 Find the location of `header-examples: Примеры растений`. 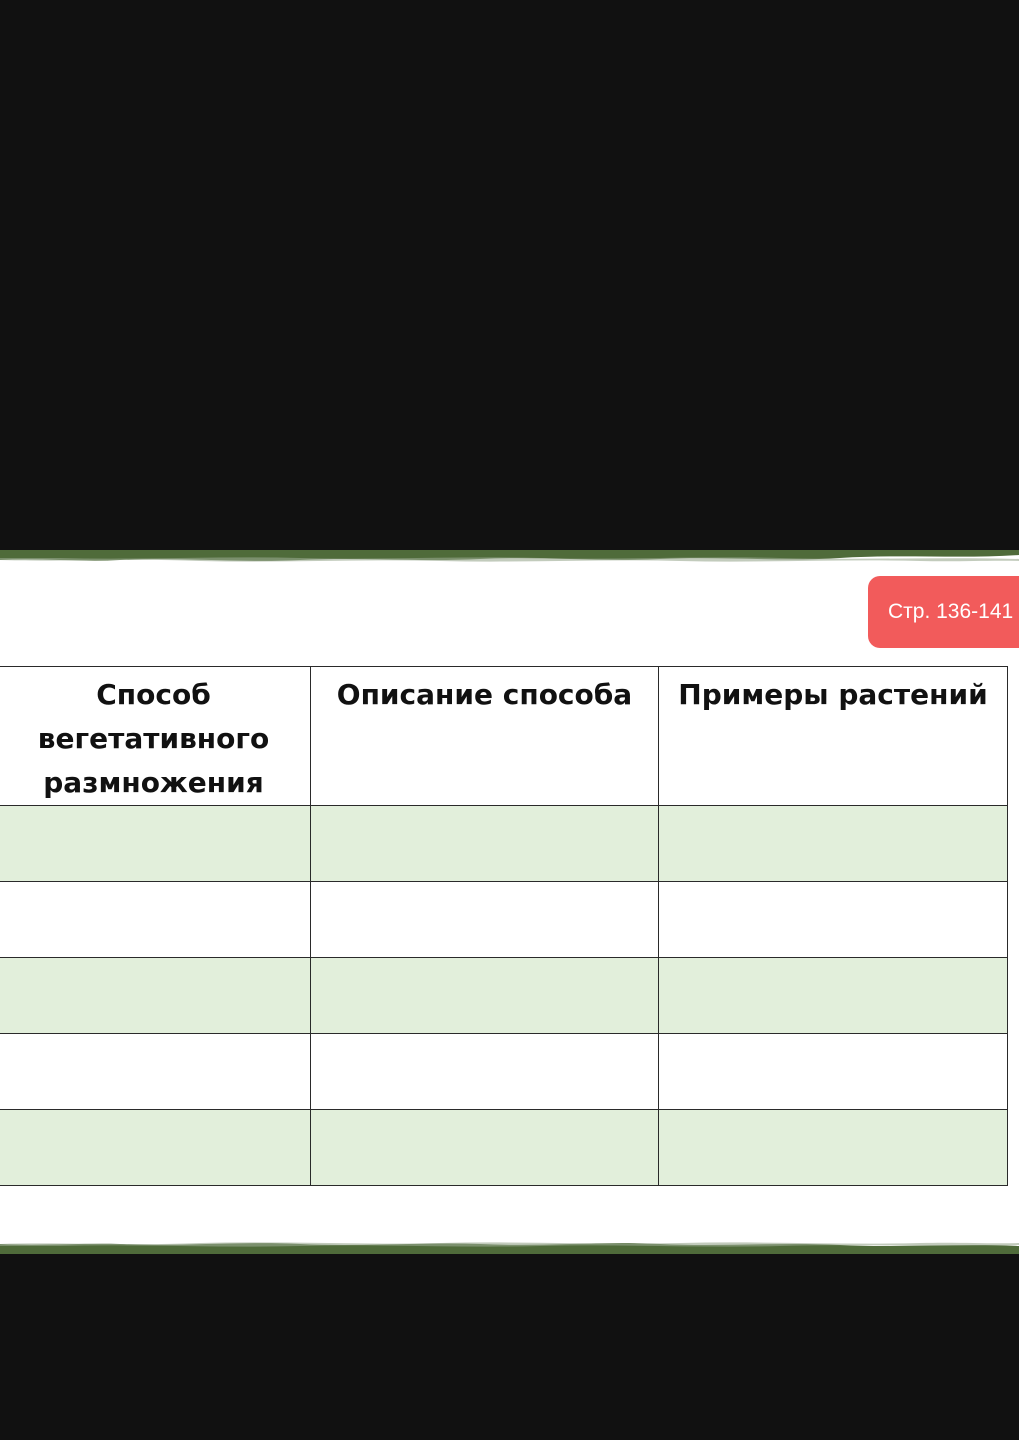

header-examples: Примеры растений is located at coordinates (833, 736).